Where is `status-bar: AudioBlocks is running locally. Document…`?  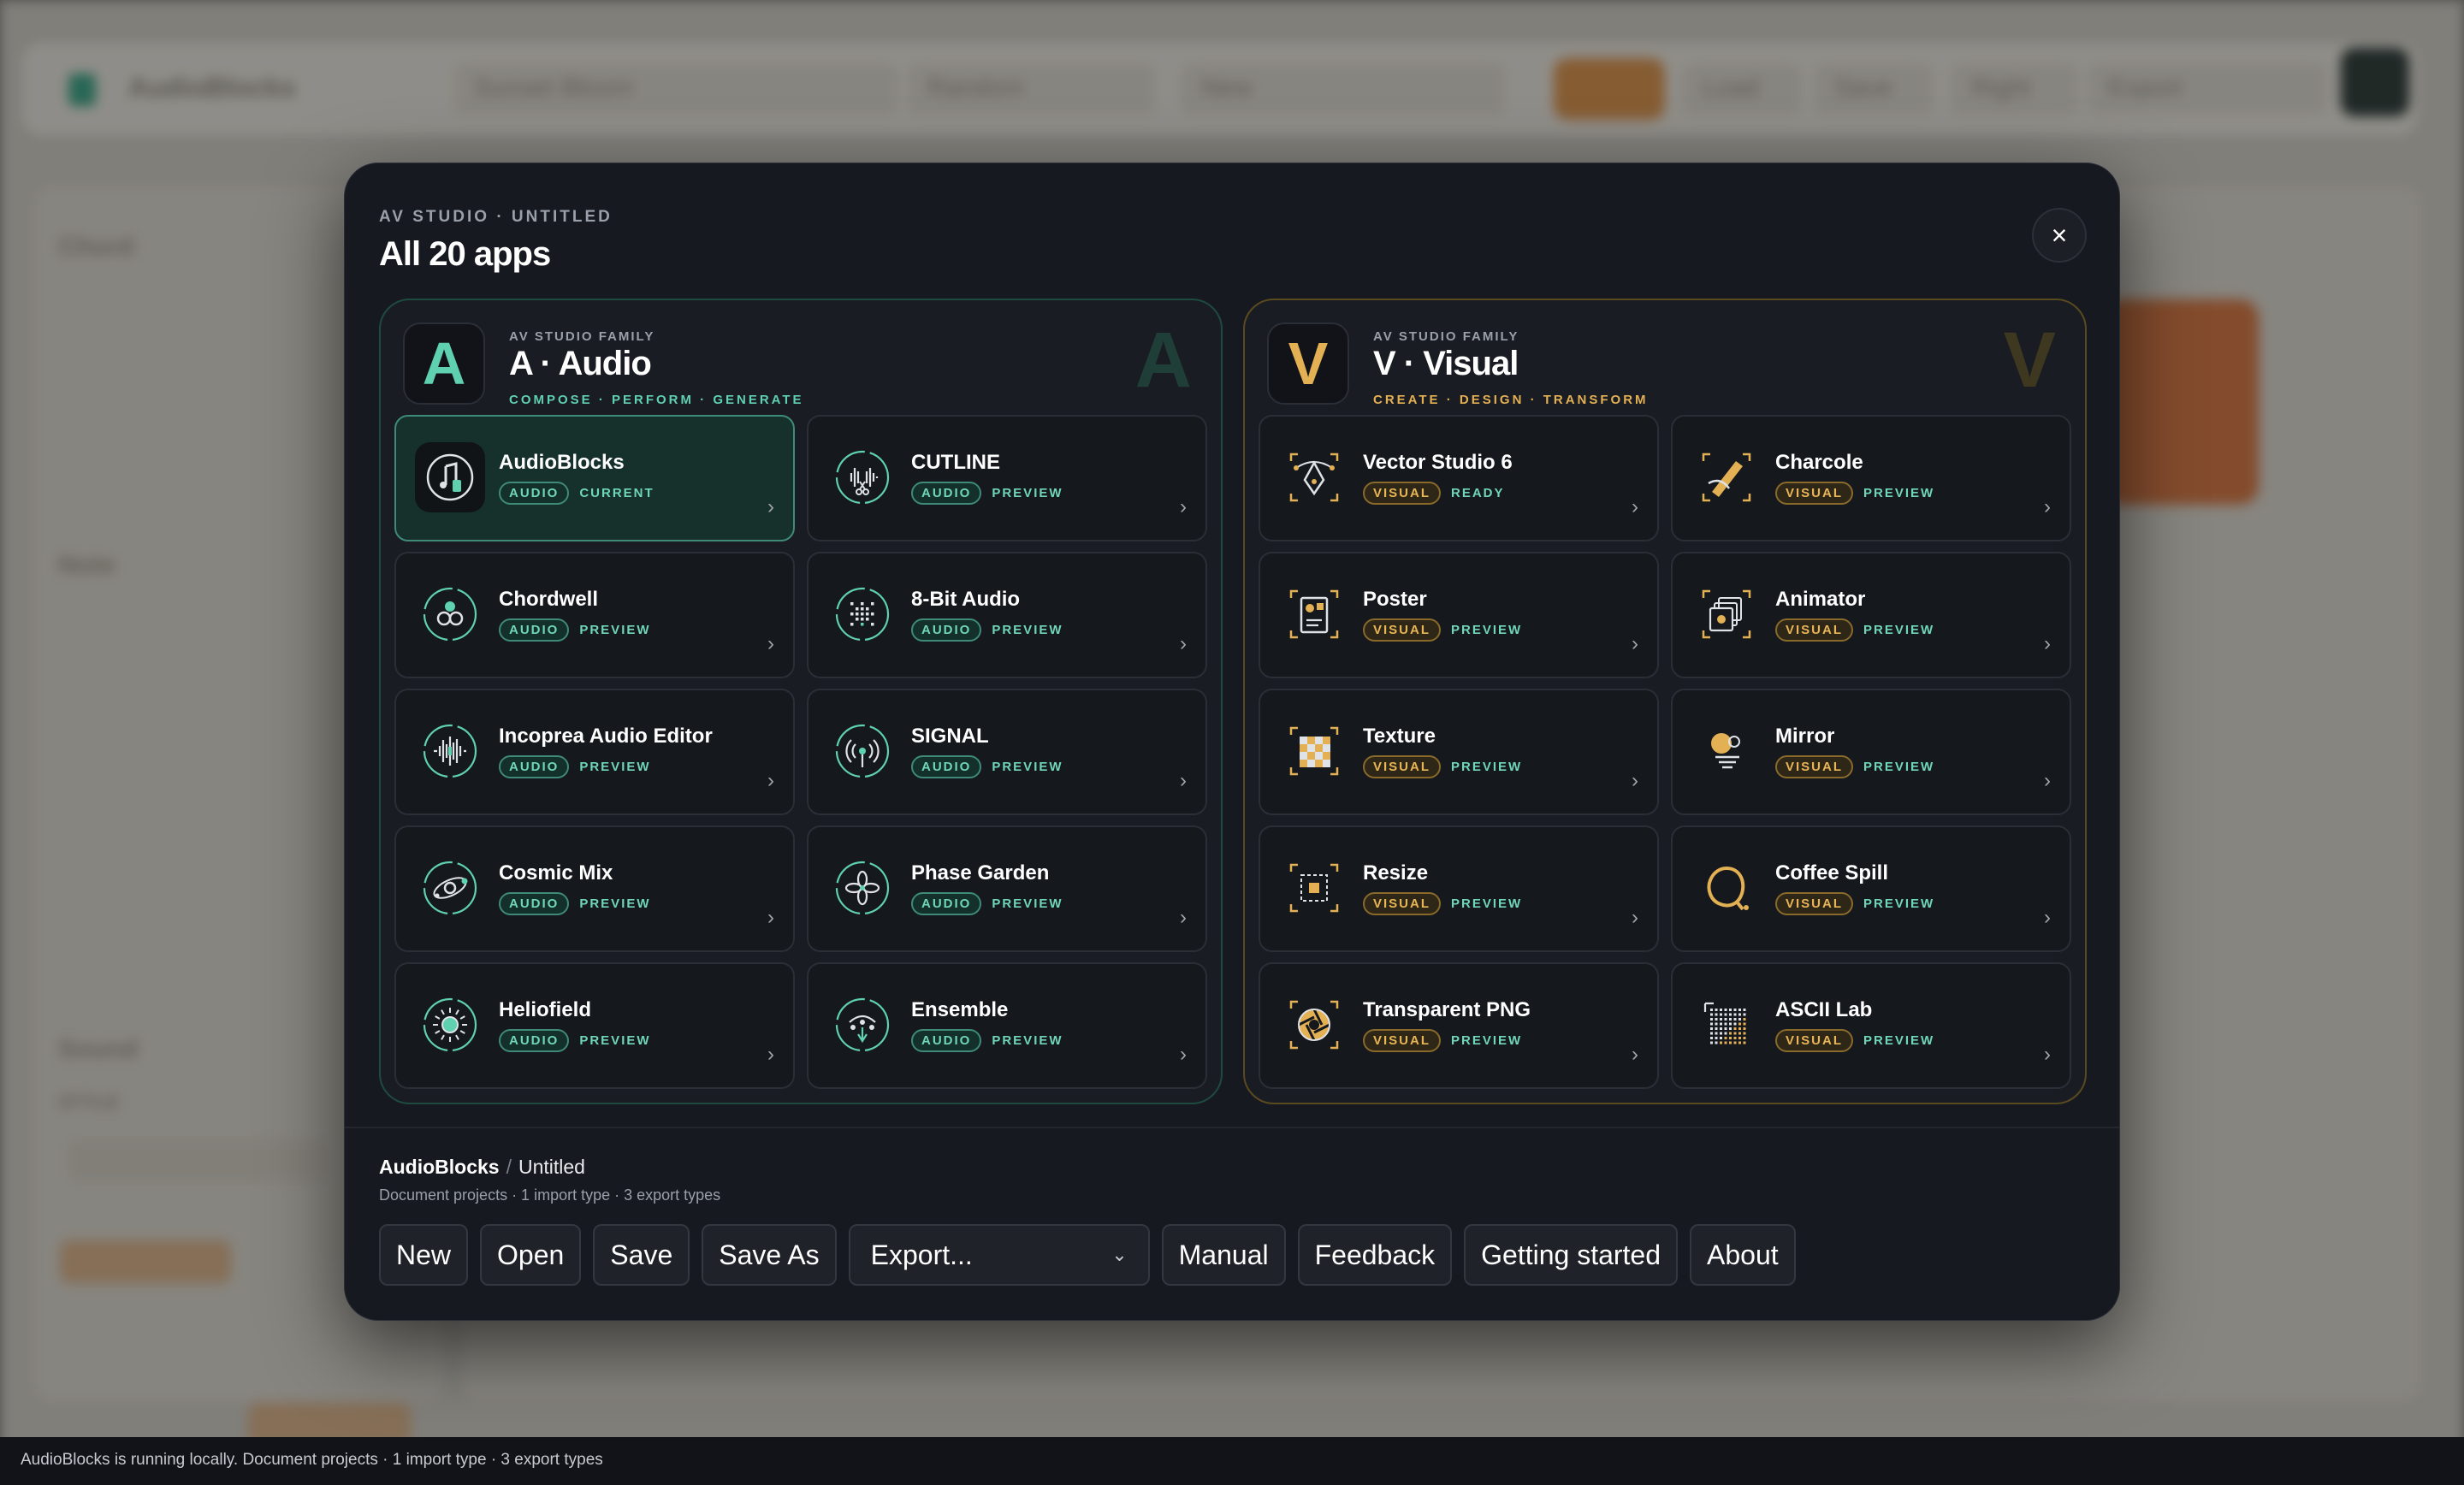 status-bar: AudioBlocks is running locally. Document… is located at coordinates (1232, 1461).